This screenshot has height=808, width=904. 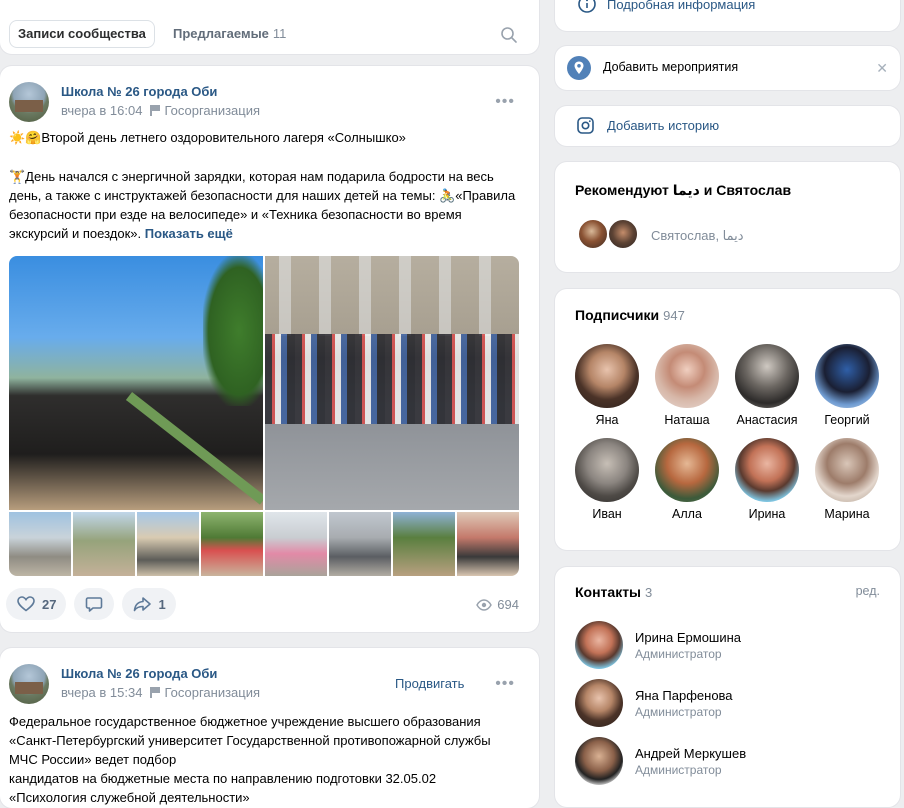 What do you see at coordinates (221, 33) in the screenshot?
I see `tab-suggested-label: Предлагаемые` at bounding box center [221, 33].